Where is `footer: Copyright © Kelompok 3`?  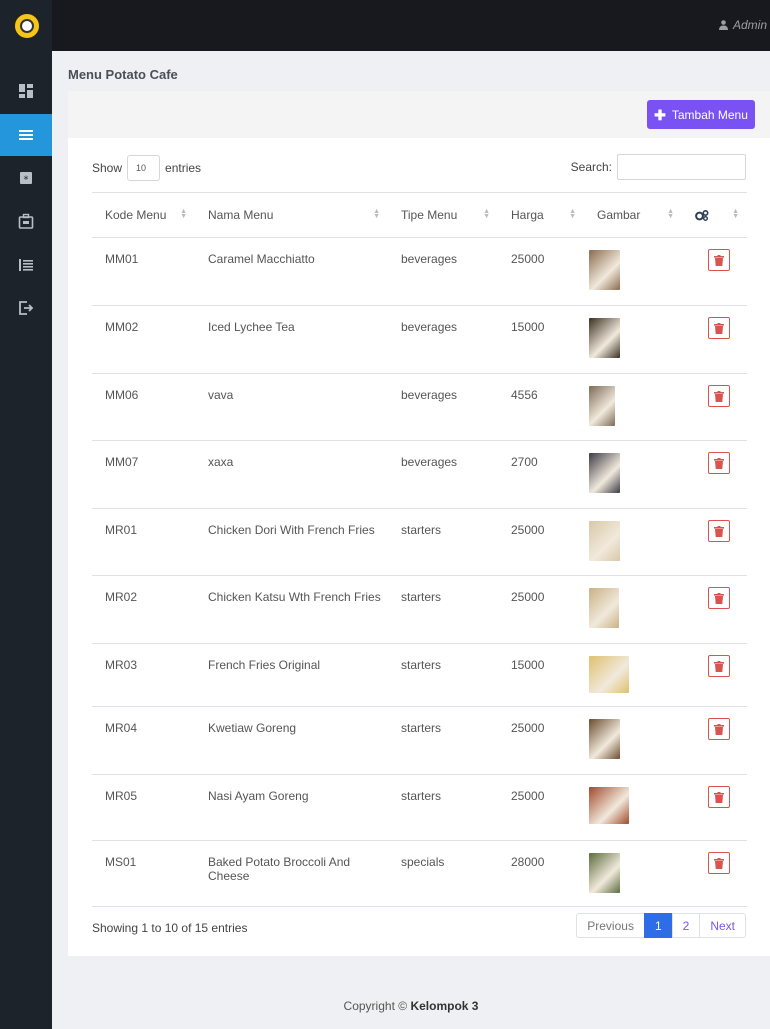 footer: Copyright © Kelompok 3 is located at coordinates (411, 1006).